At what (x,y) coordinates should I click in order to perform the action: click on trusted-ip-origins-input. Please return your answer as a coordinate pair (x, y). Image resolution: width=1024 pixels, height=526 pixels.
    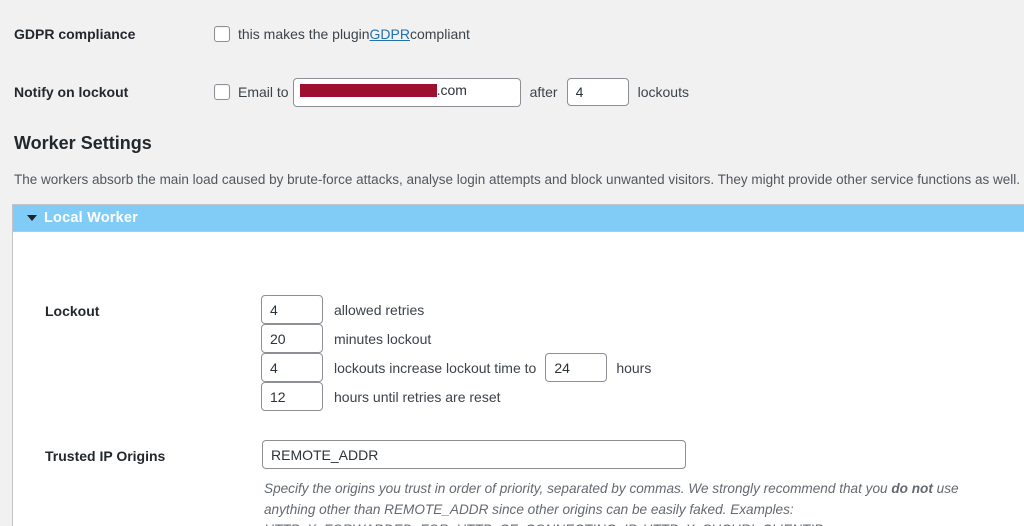
    Looking at the image, I should click on (474, 454).